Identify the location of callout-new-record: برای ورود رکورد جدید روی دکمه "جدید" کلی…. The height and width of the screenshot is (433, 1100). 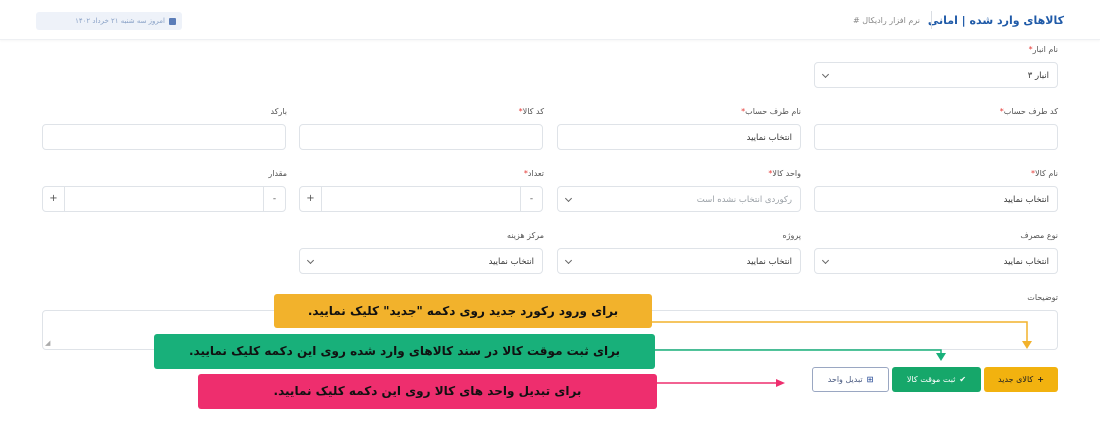
(463, 311).